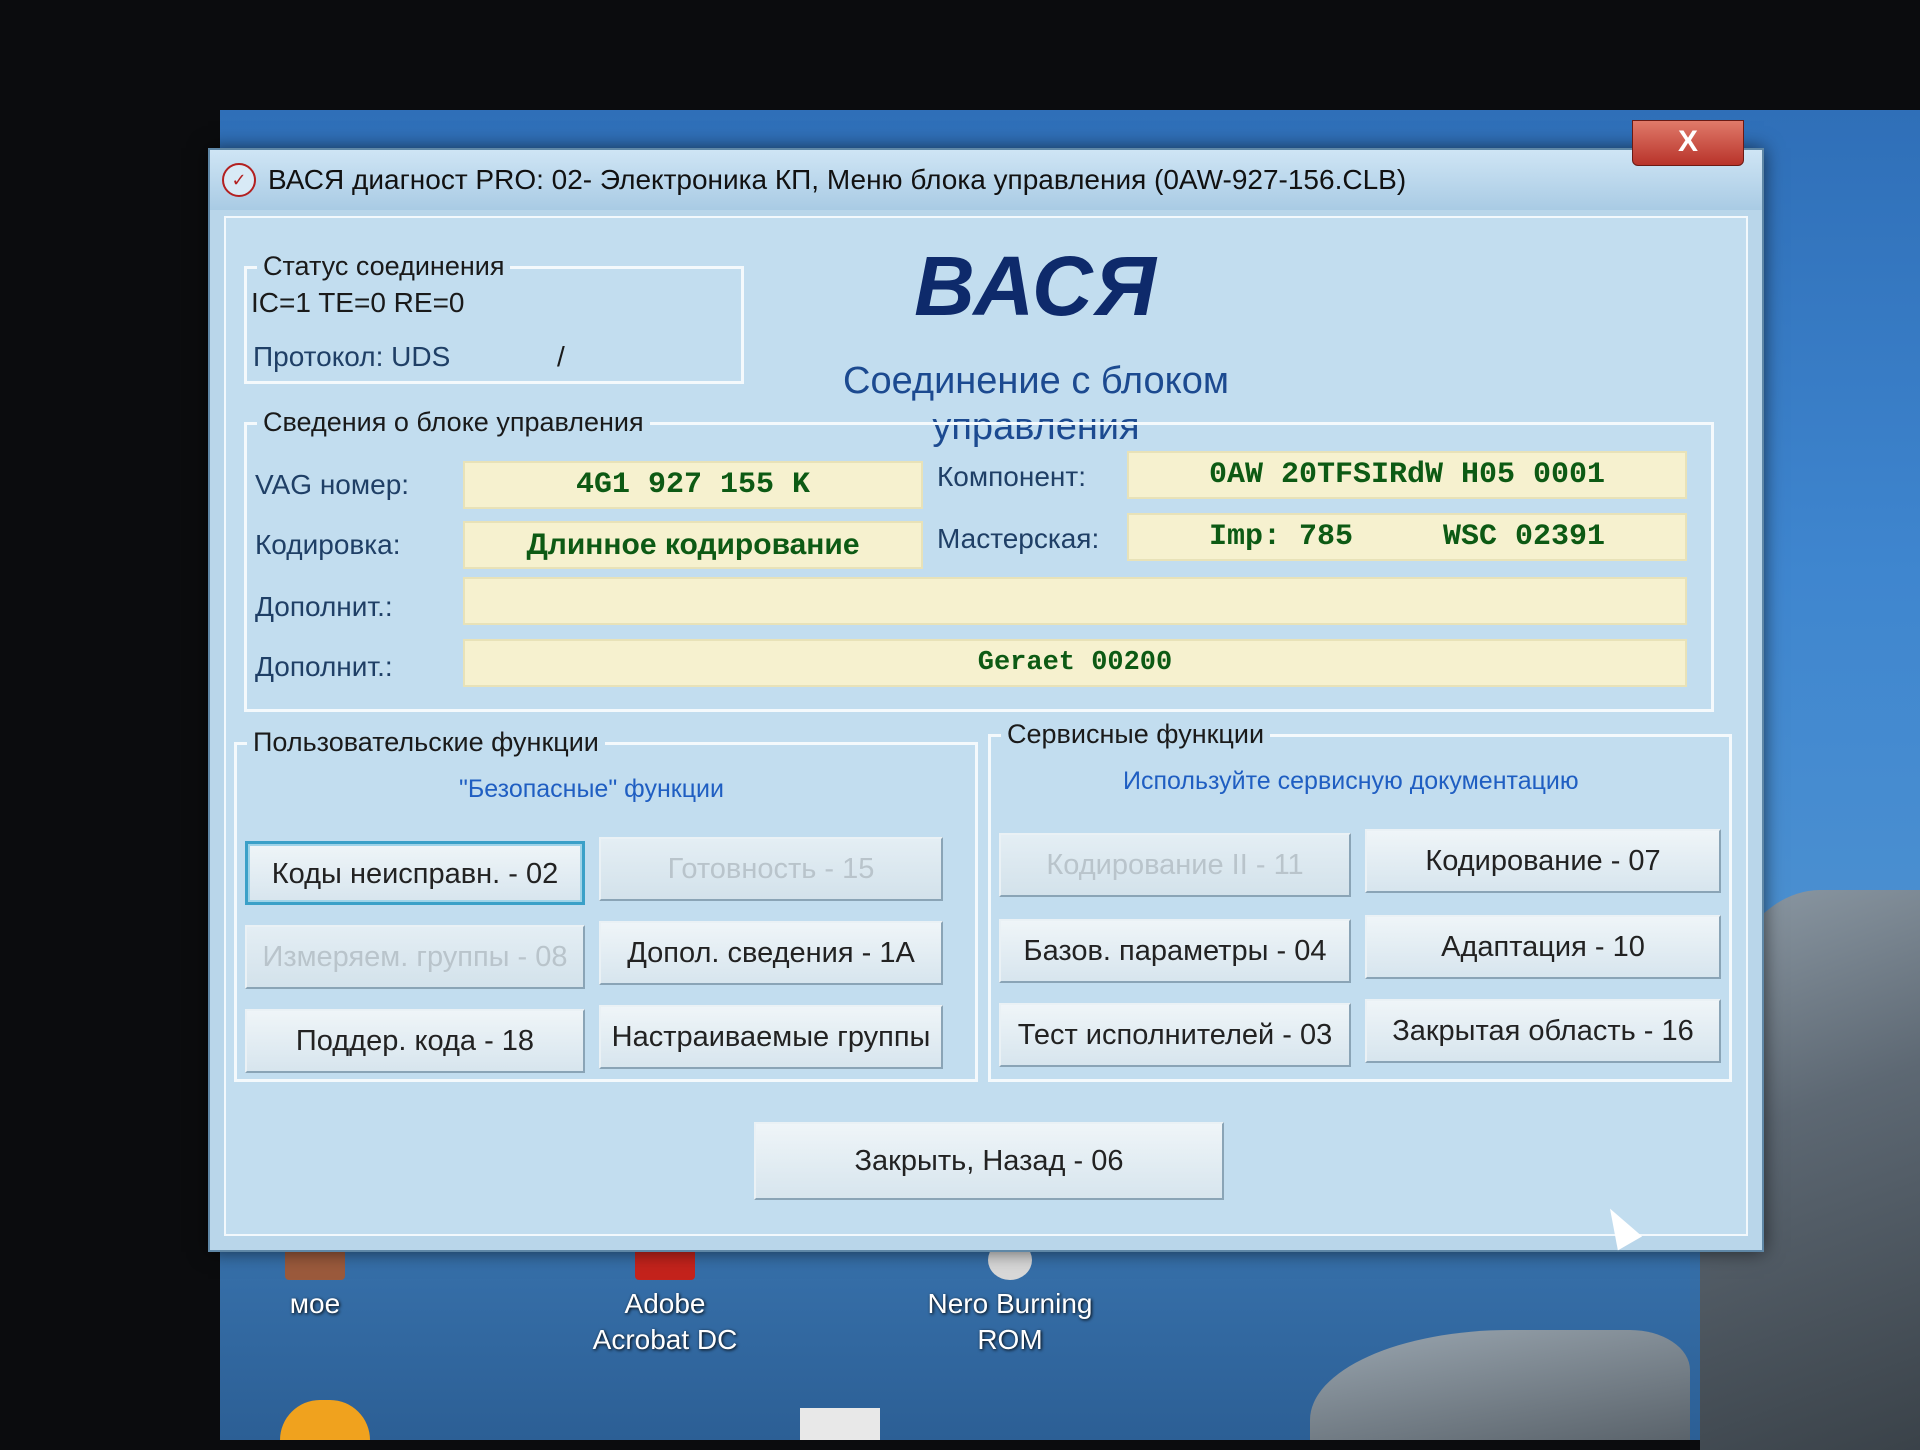 This screenshot has height=1450, width=1920. I want to click on group-title: Пользовательские функции, so click(426, 742).